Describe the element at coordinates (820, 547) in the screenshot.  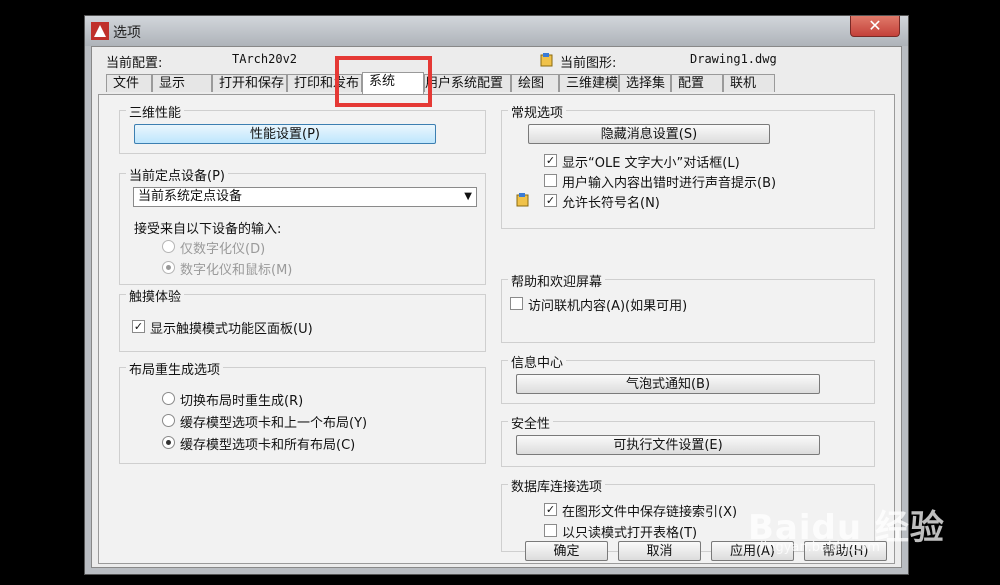
I see `watermark-url: jingyan.baidu.com` at that location.